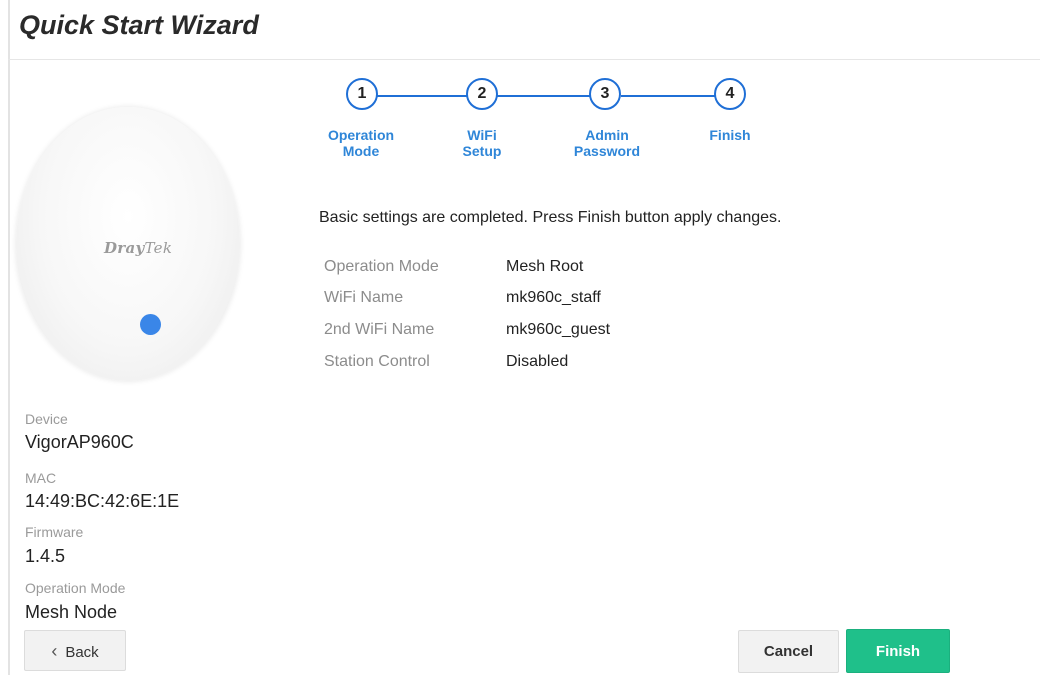  I want to click on step-3-label: Admin Password, so click(607, 143).